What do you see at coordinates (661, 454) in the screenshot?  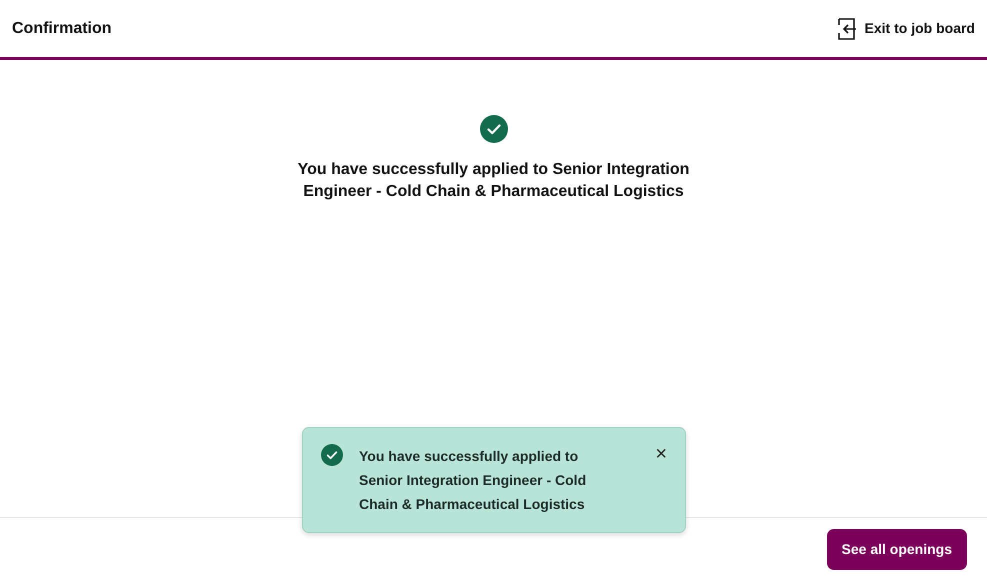 I see `close-button: ×` at bounding box center [661, 454].